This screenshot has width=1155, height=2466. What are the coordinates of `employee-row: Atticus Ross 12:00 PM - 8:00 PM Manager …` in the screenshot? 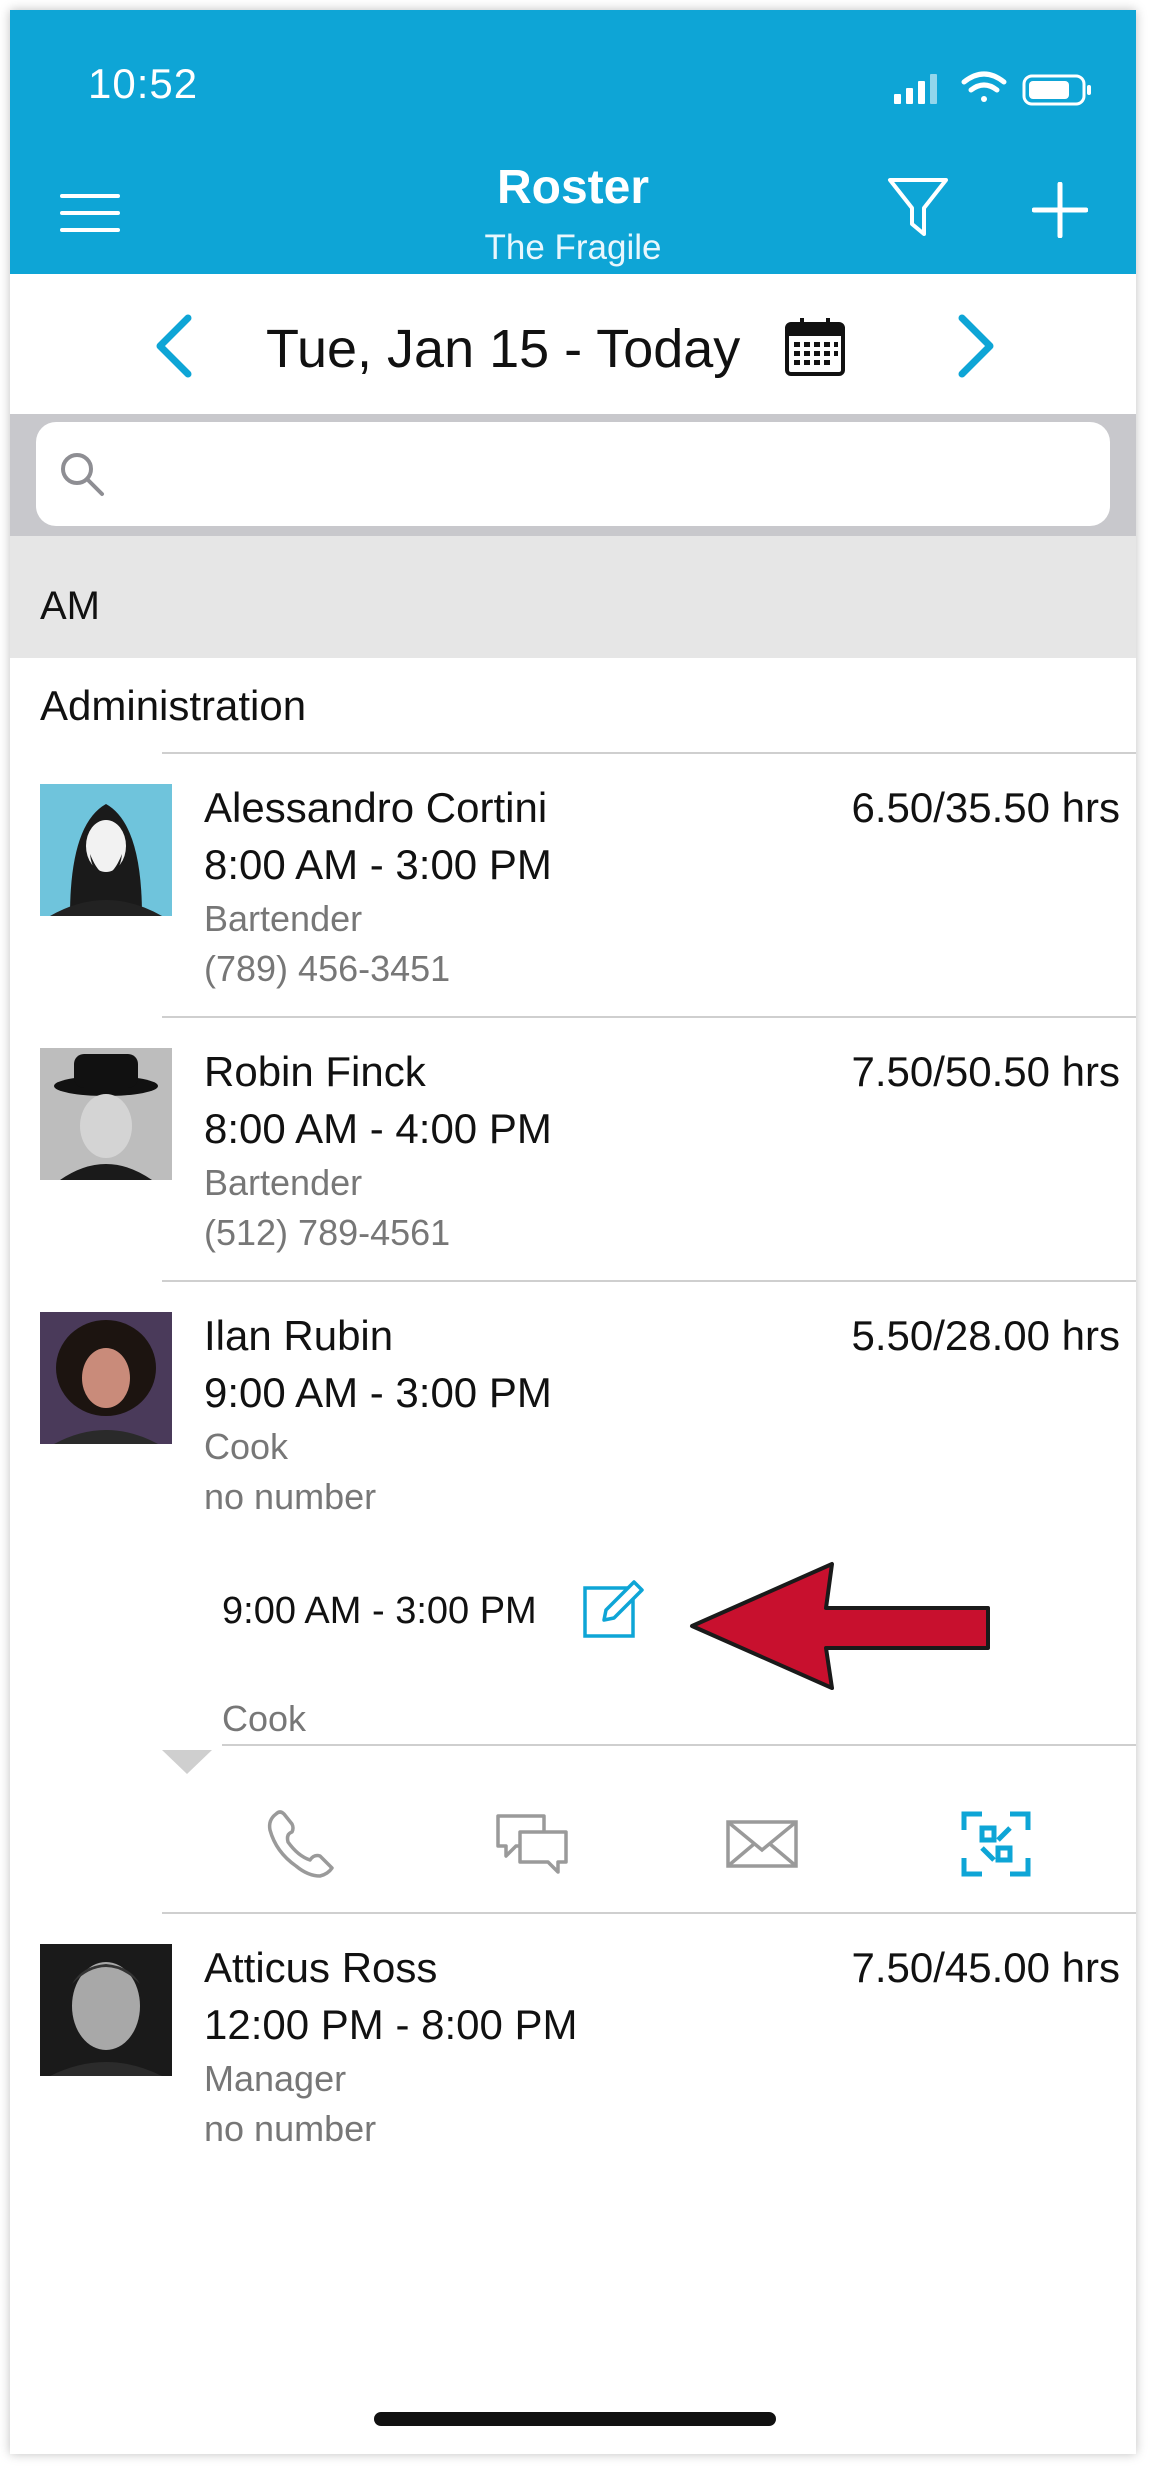 It's located at (573, 2045).